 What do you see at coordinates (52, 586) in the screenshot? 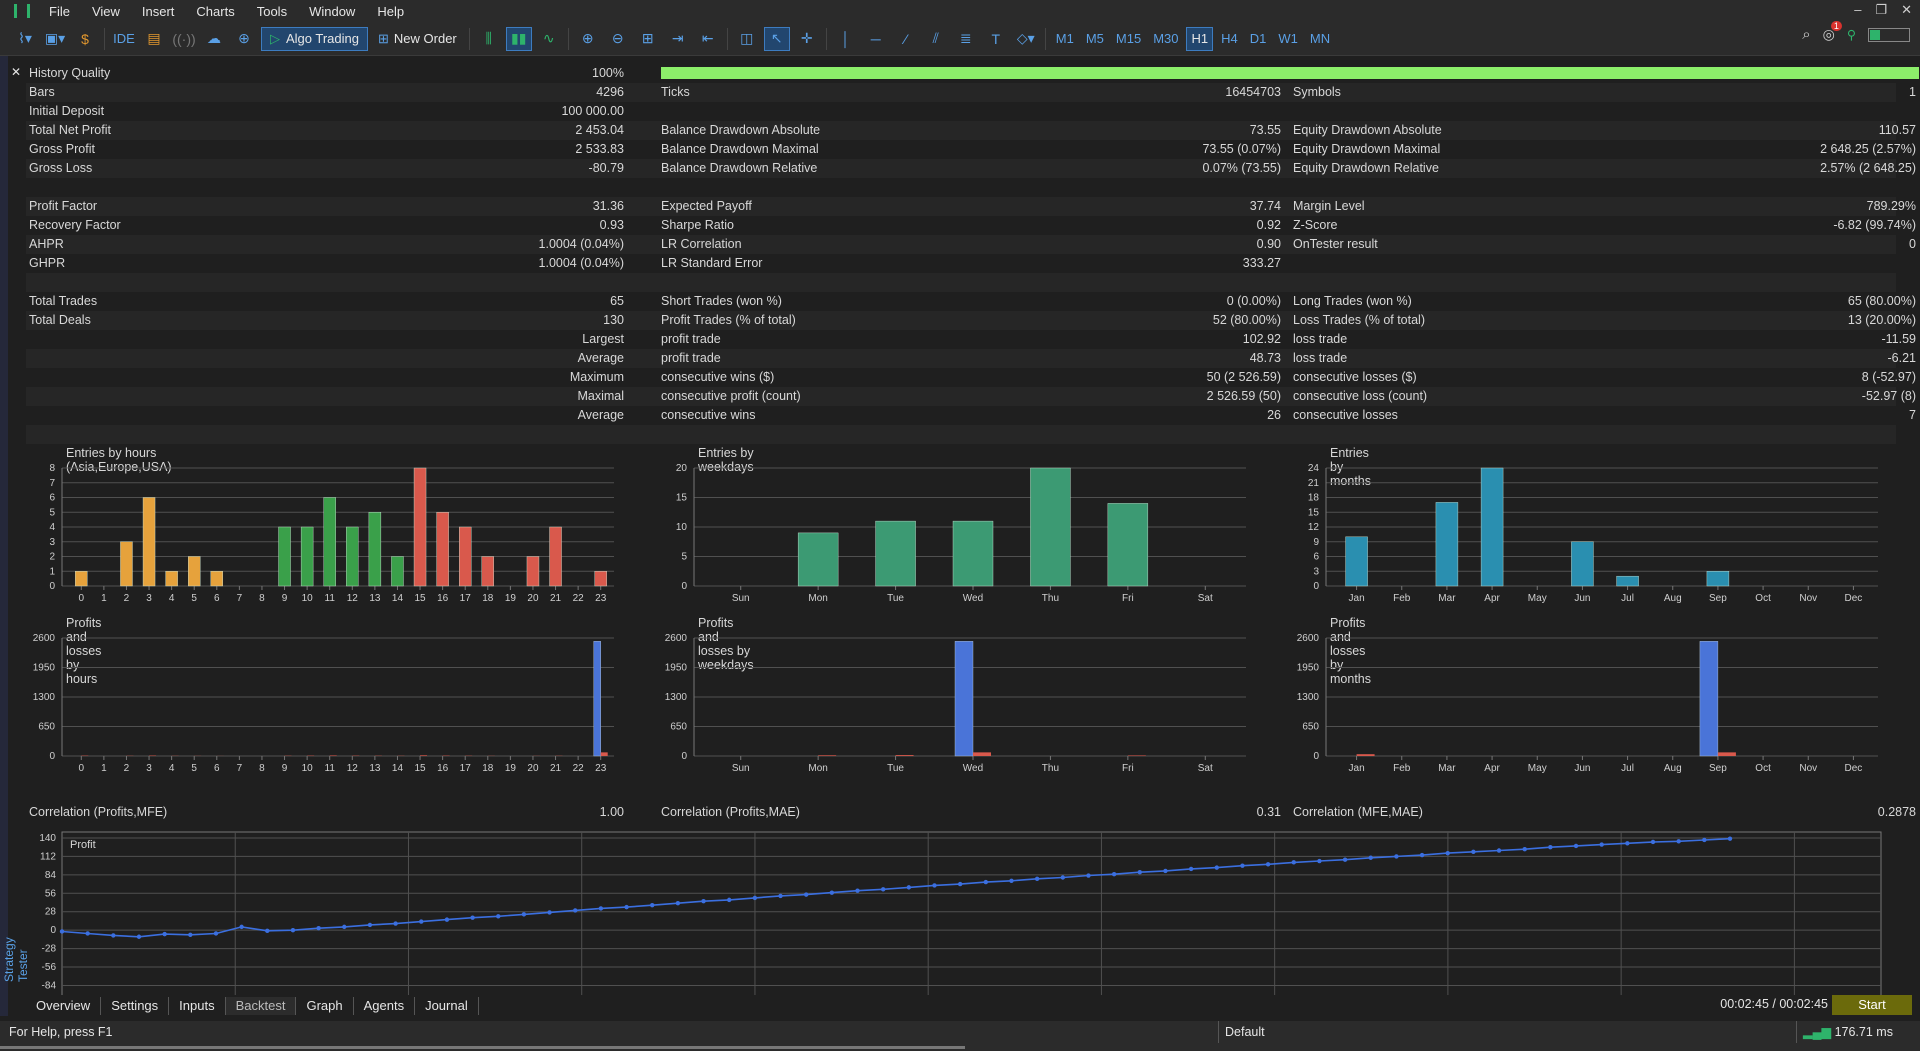
I see `y-tick-label: 0` at bounding box center [52, 586].